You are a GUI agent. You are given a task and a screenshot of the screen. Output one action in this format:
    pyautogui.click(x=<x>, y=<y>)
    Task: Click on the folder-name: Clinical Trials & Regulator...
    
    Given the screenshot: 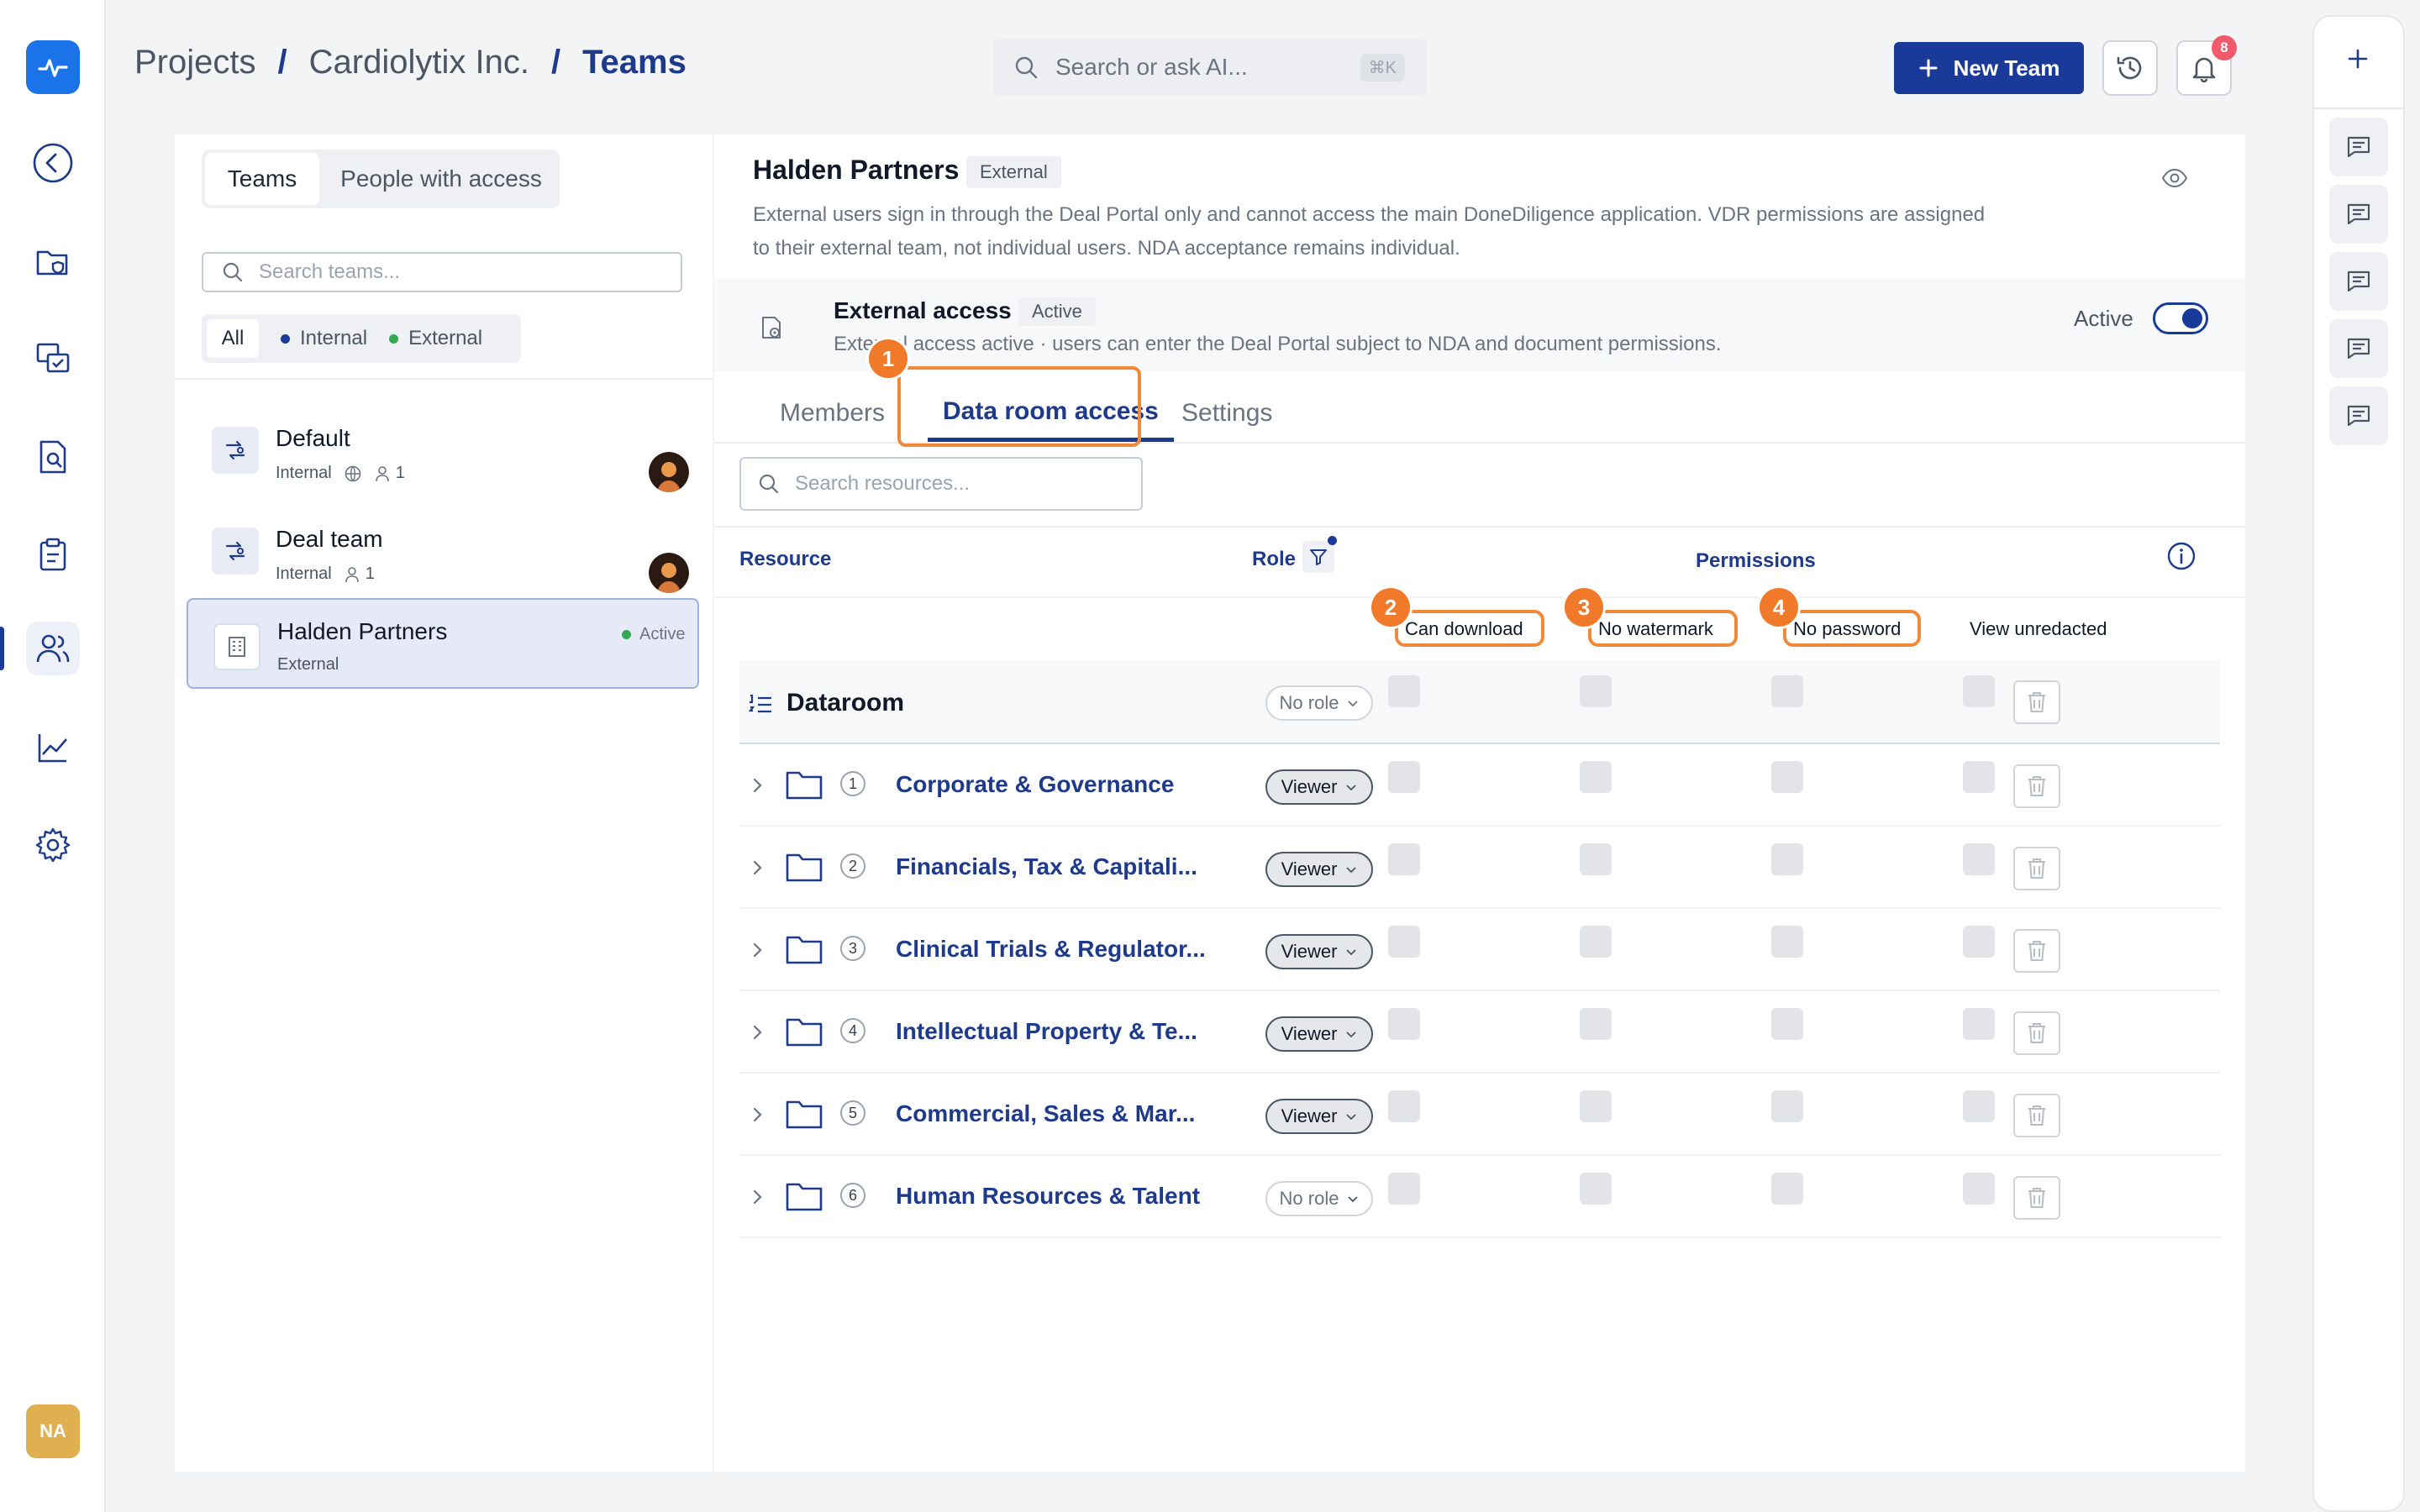 What is the action you would take?
    pyautogui.click(x=1051, y=949)
    